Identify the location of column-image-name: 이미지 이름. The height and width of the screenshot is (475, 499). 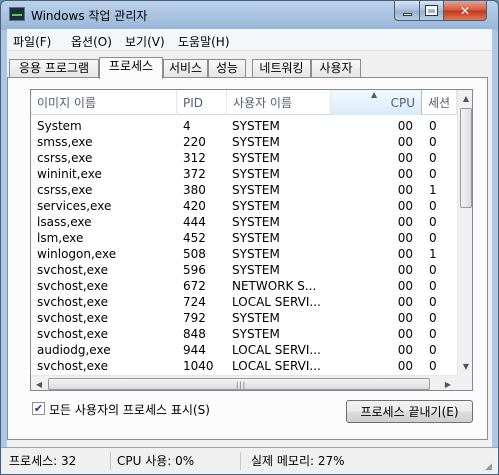
(104, 102).